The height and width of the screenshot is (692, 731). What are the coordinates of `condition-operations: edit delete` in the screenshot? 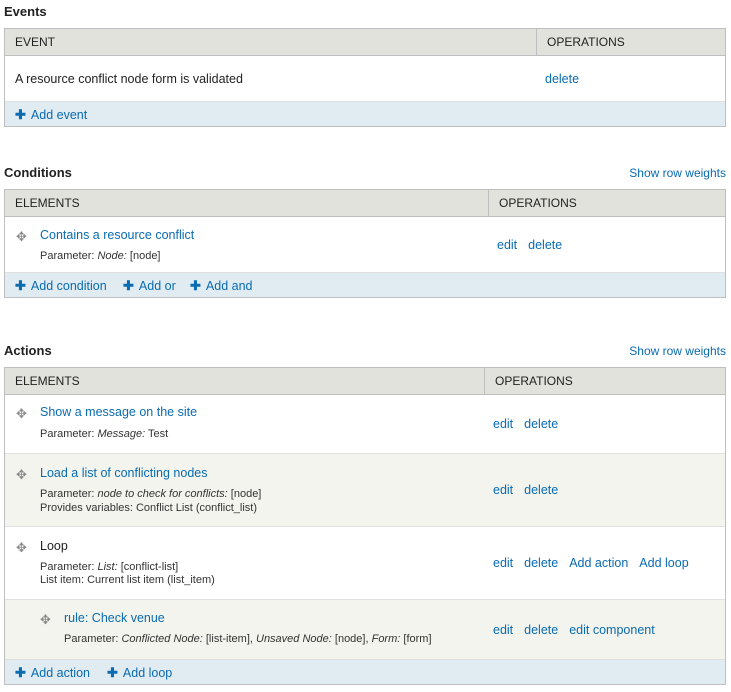 It's located at (529, 244).